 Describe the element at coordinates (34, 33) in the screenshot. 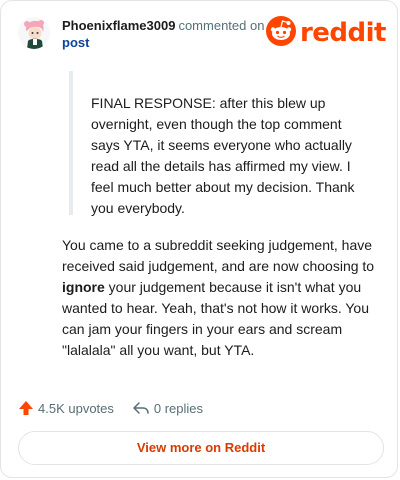

I see `avatar` at that location.